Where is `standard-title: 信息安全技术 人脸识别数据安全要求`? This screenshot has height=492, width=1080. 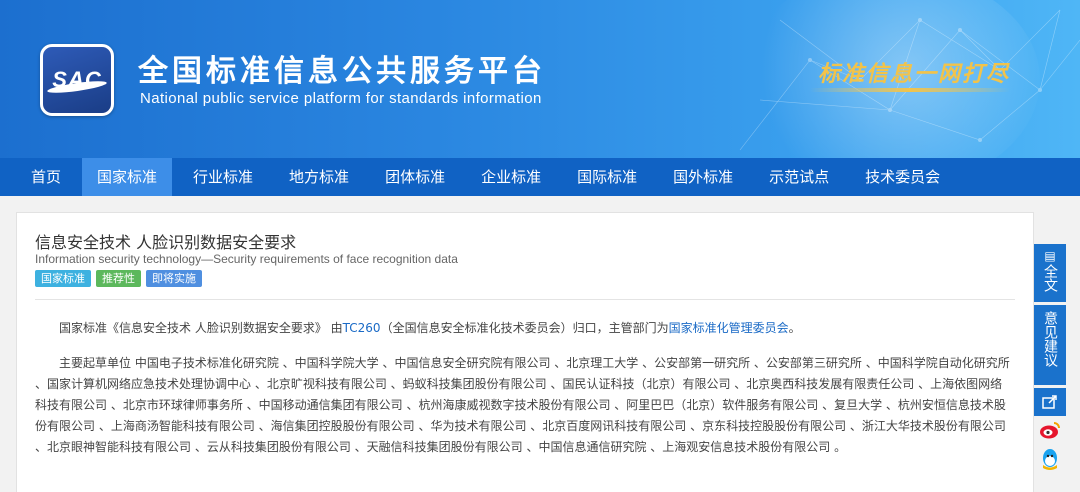 standard-title: 信息安全技术 人脸识别数据安全要求 is located at coordinates (166, 242).